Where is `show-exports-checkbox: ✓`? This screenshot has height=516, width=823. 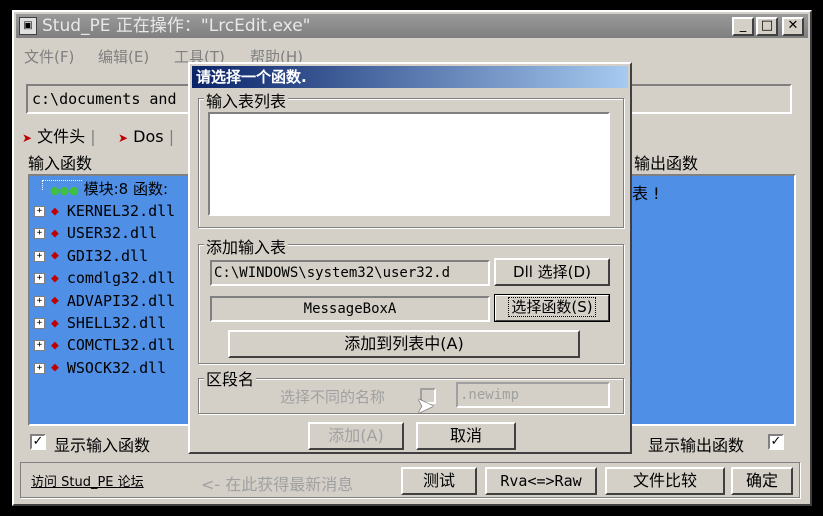
show-exports-checkbox: ✓ is located at coordinates (776, 442).